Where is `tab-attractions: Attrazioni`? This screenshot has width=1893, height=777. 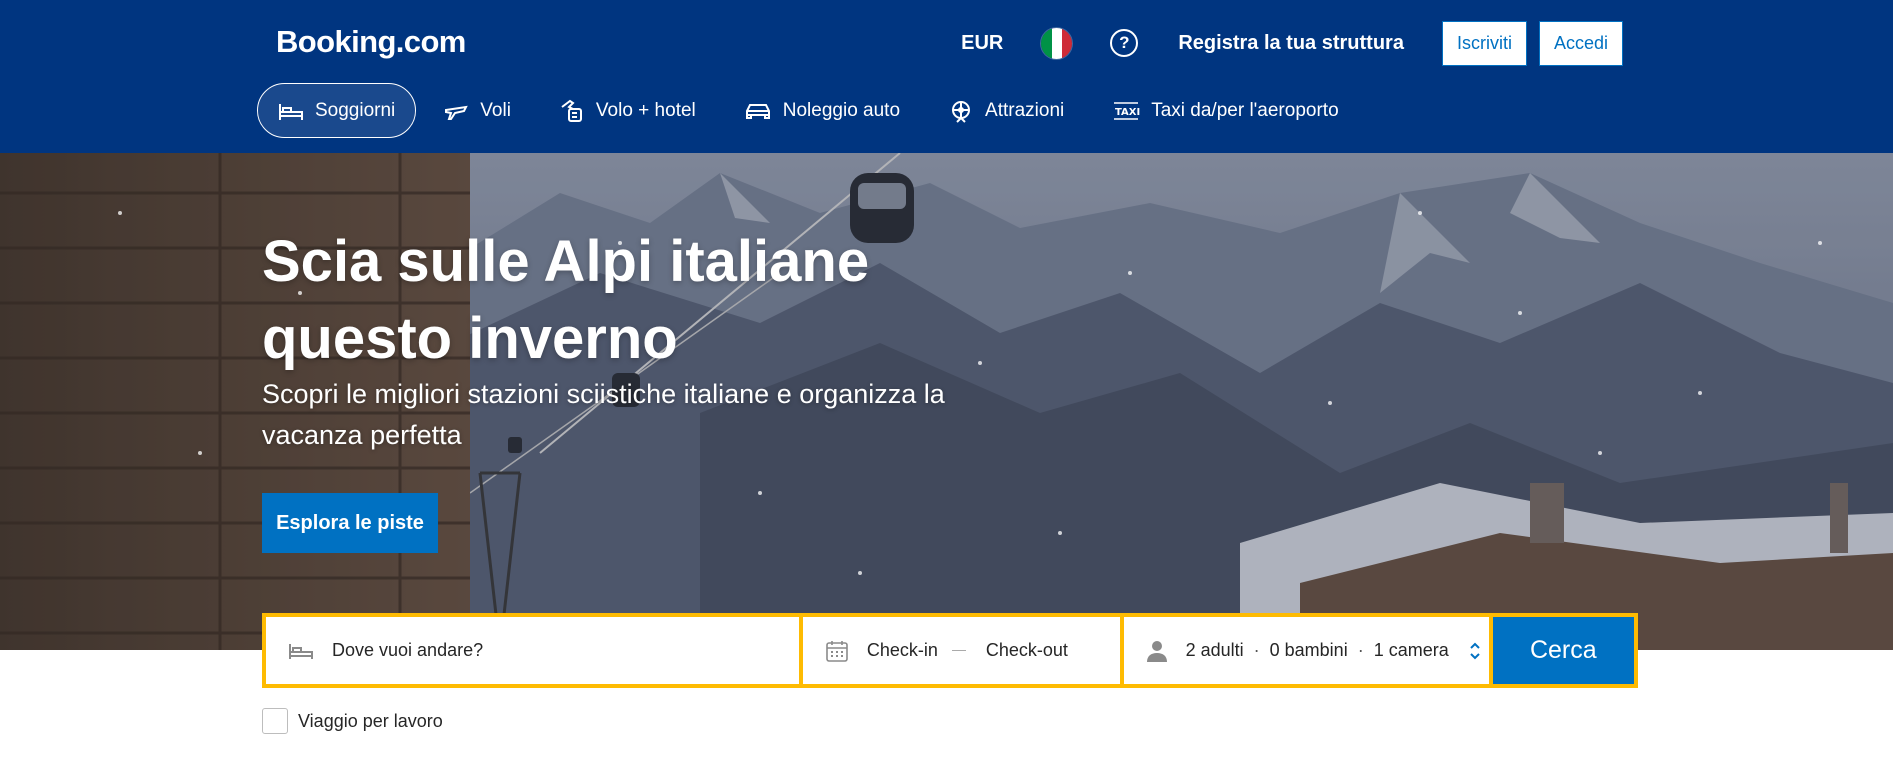 tab-attractions: Attrazioni is located at coordinates (1006, 110).